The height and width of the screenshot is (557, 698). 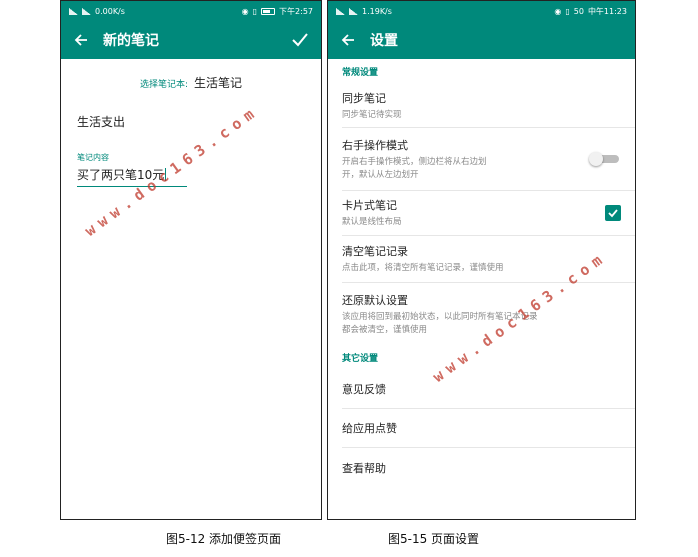 What do you see at coordinates (607, 11) in the screenshot?
I see `clock: 中午11:23` at bounding box center [607, 11].